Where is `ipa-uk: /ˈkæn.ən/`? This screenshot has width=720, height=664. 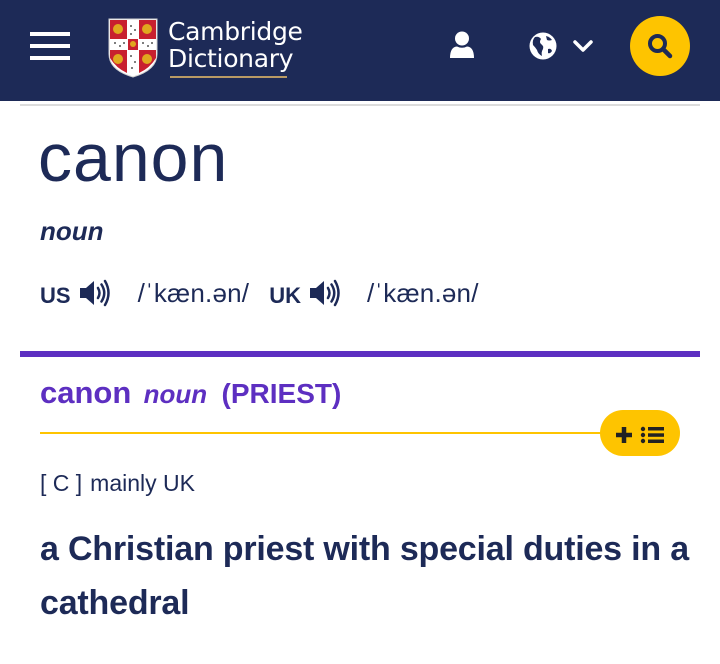
ipa-uk: /ˈkæn.ən/ is located at coordinates (422, 292).